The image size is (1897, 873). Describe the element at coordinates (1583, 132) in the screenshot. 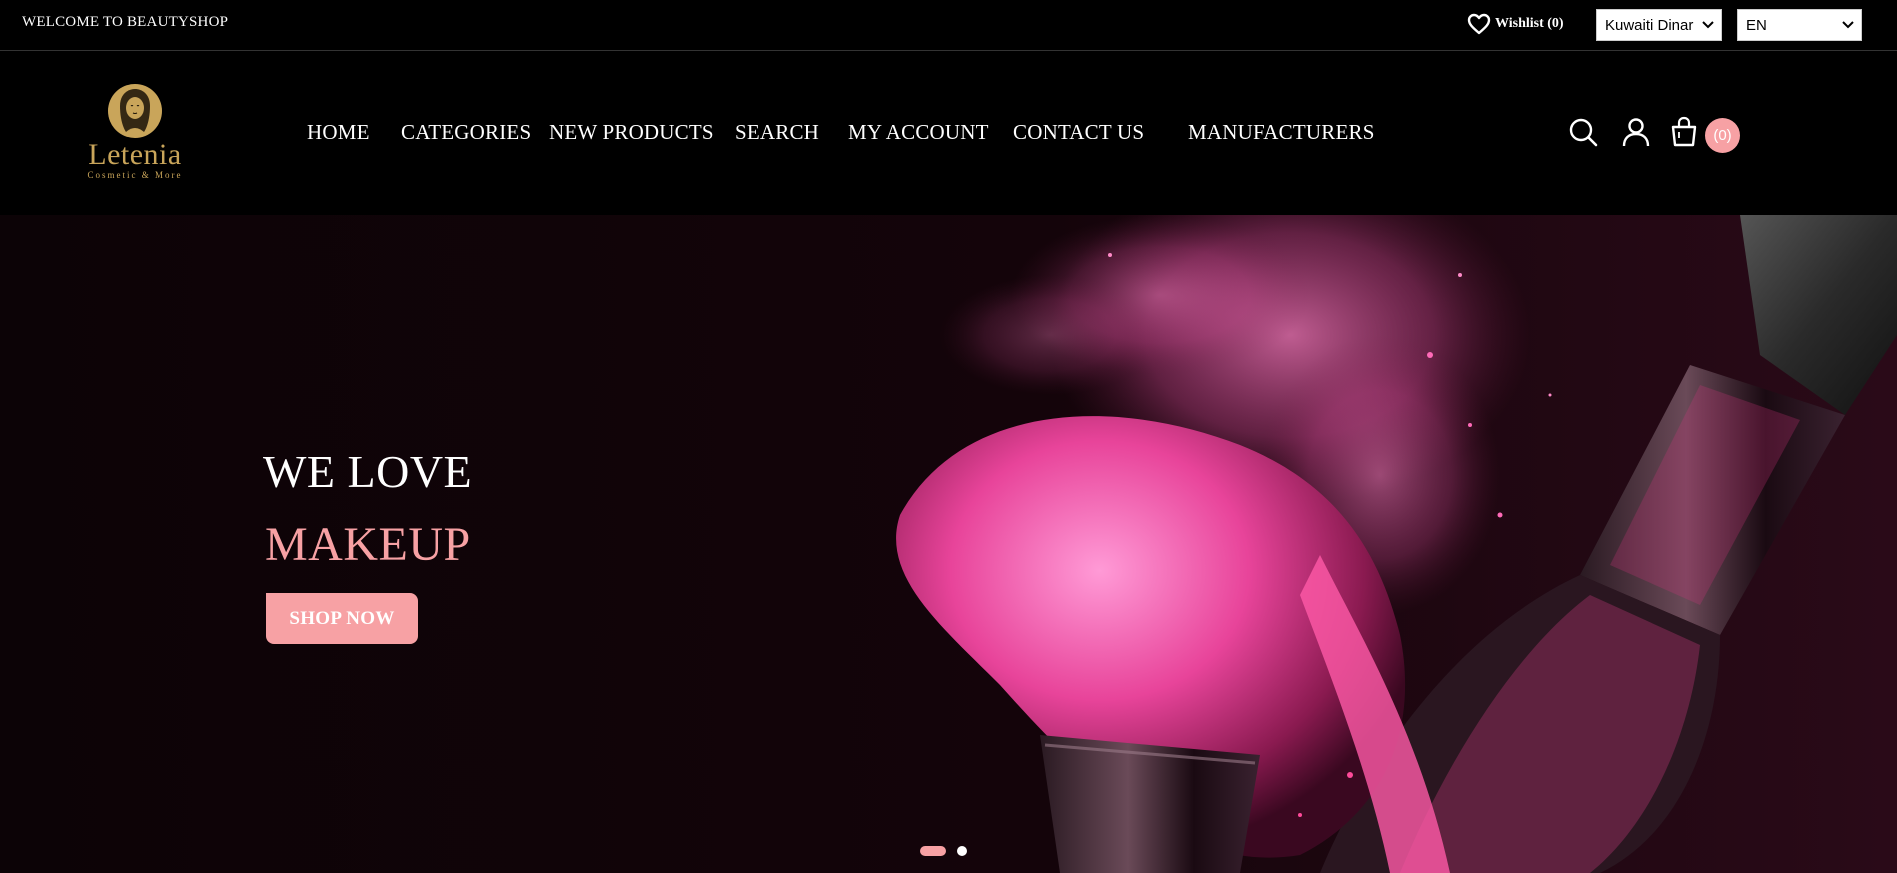

I see `search-icon` at that location.